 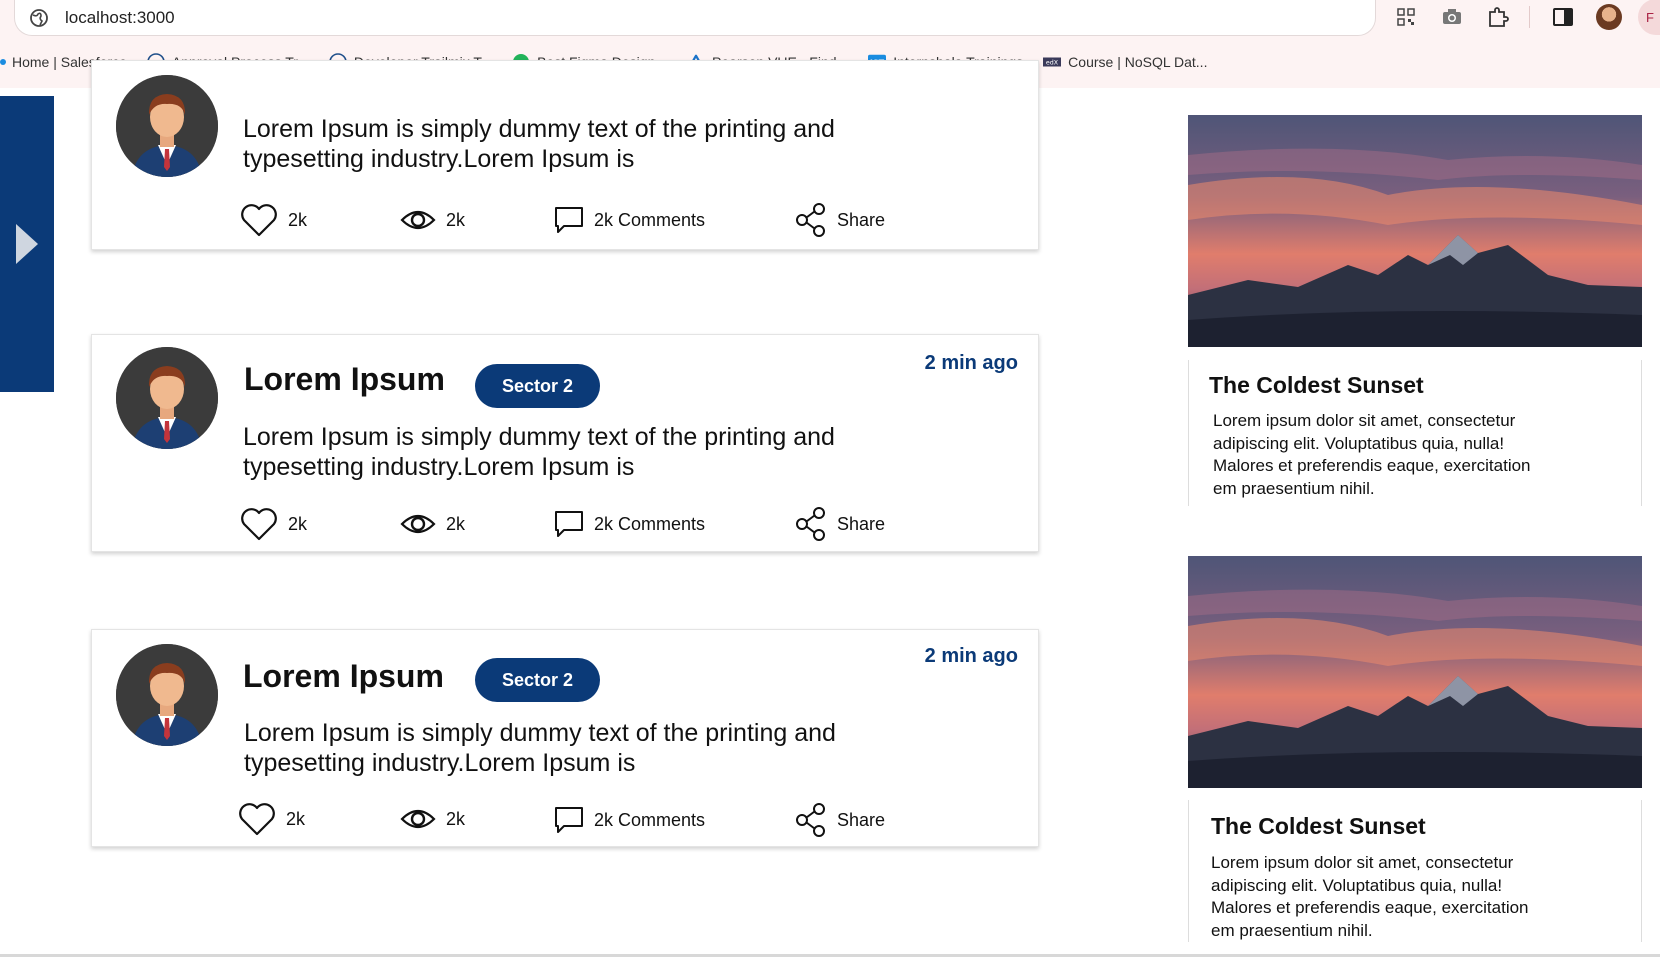 I want to click on toolbar-divider, so click(x=1529, y=17).